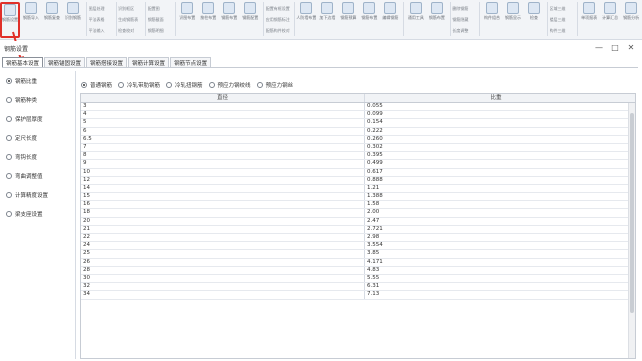 The height and width of the screenshot is (361, 642). Describe the element at coordinates (496, 122) in the screenshot. I see `cell-density: 0.154` at that location.